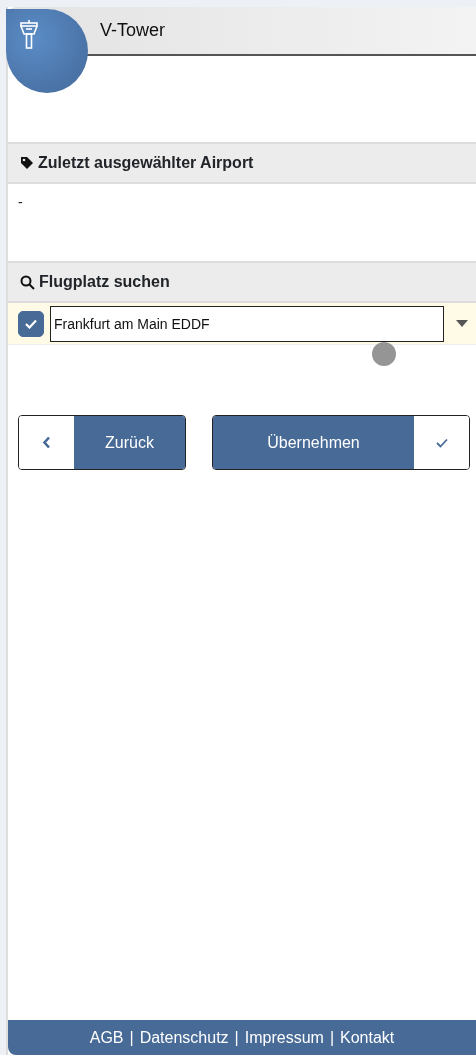 The height and width of the screenshot is (1055, 476). I want to click on search-icon, so click(27, 282).